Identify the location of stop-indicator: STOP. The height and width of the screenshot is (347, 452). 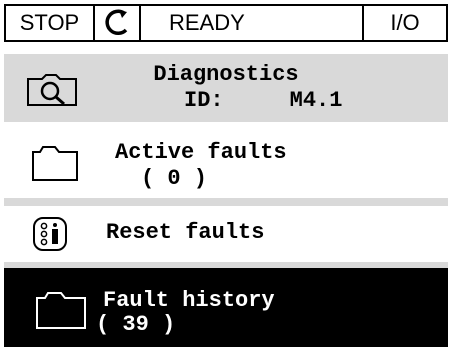
(49, 23).